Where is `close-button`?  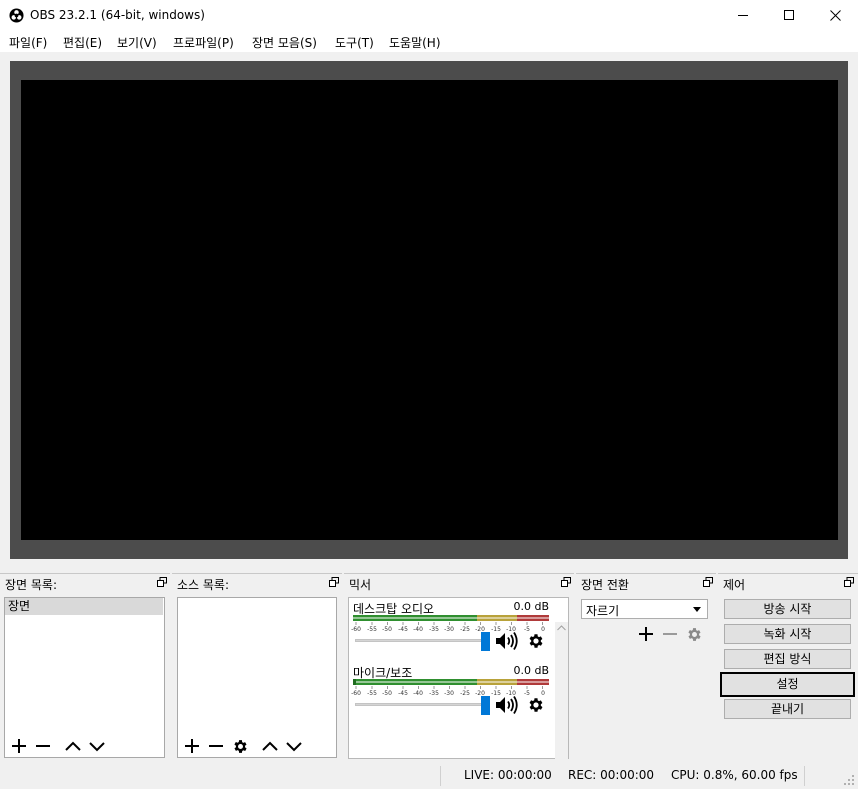 close-button is located at coordinates (835, 15).